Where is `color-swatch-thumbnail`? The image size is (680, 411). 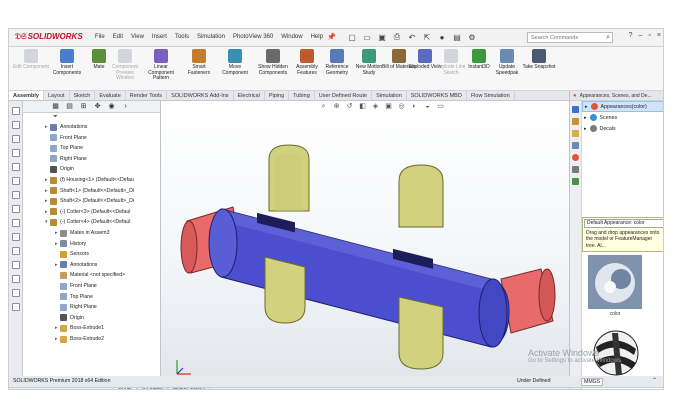 color-swatch-thumbnail is located at coordinates (615, 282).